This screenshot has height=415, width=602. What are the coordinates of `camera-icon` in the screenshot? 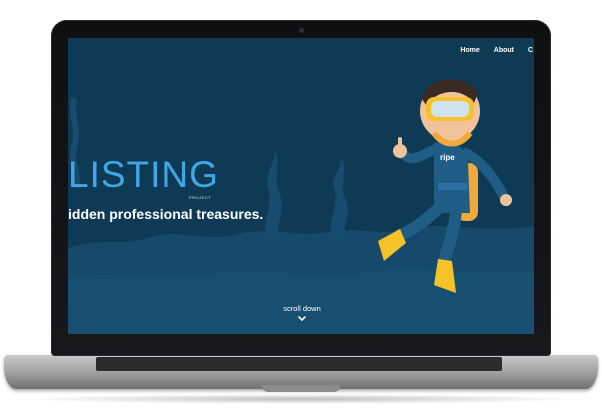 It's located at (301, 30).